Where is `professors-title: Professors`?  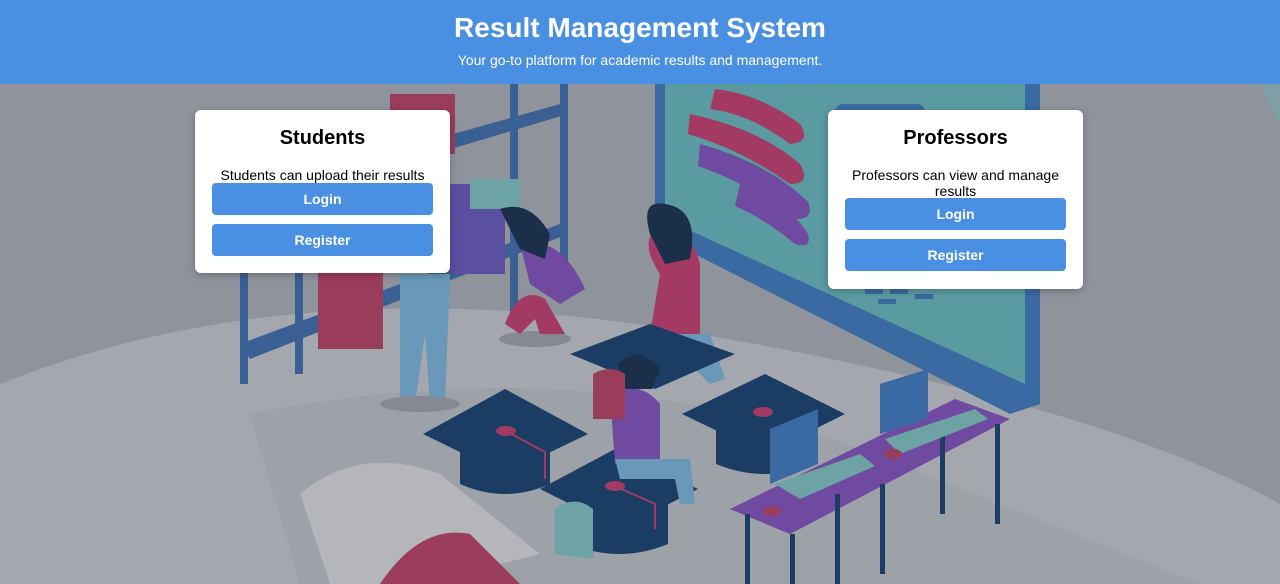 professors-title: Professors is located at coordinates (955, 138).